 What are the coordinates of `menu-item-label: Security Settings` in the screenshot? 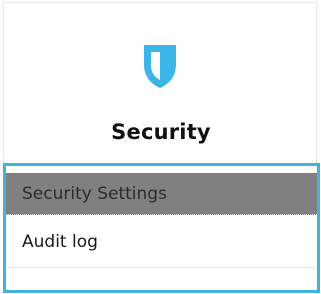 It's located at (94, 193).